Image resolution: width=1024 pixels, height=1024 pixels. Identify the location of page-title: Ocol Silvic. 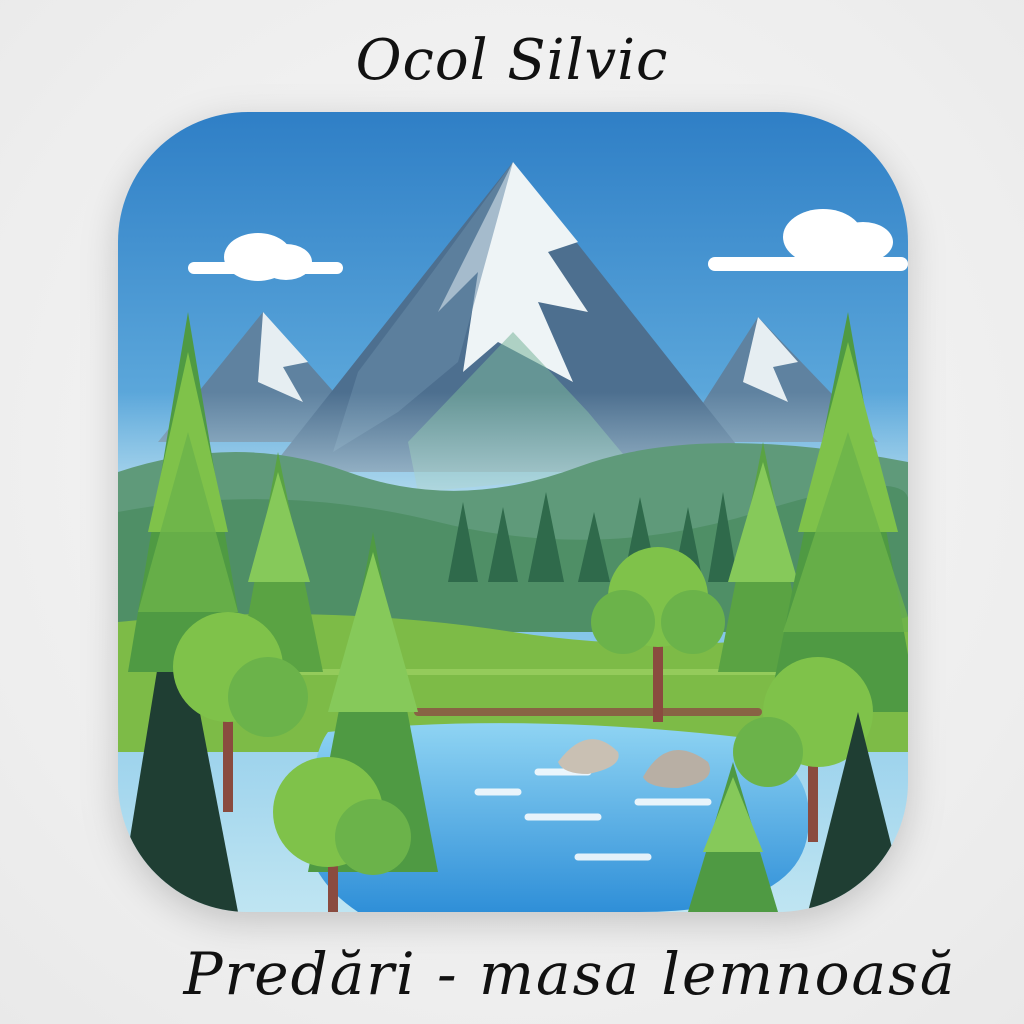
(512, 60).